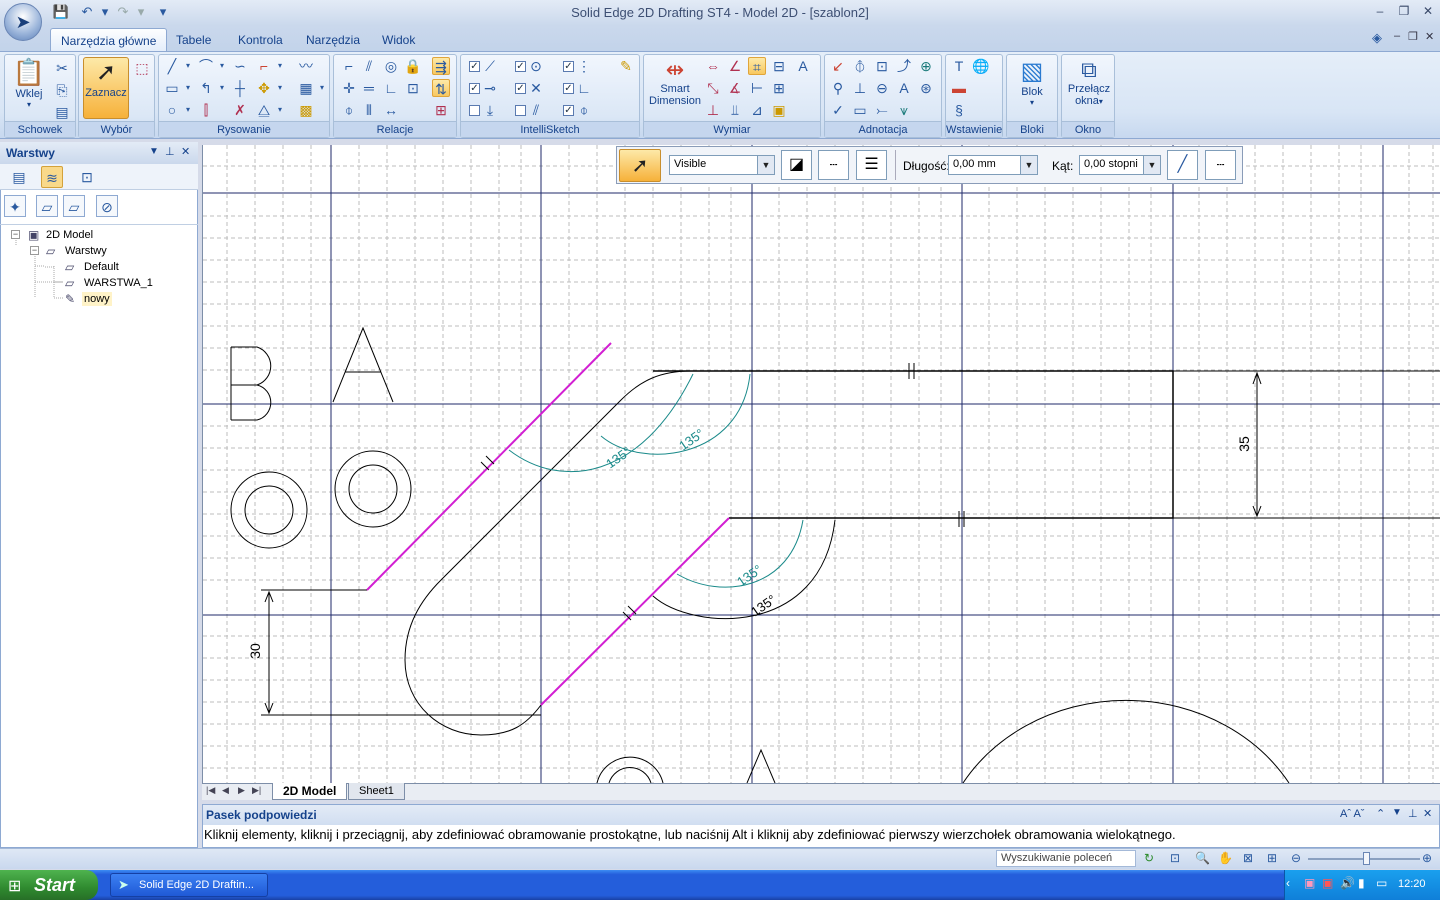 Image resolution: width=1440 pixels, height=900 pixels. What do you see at coordinates (441, 88) in the screenshot?
I see `relation-handles-icon: ⇅` at bounding box center [441, 88].